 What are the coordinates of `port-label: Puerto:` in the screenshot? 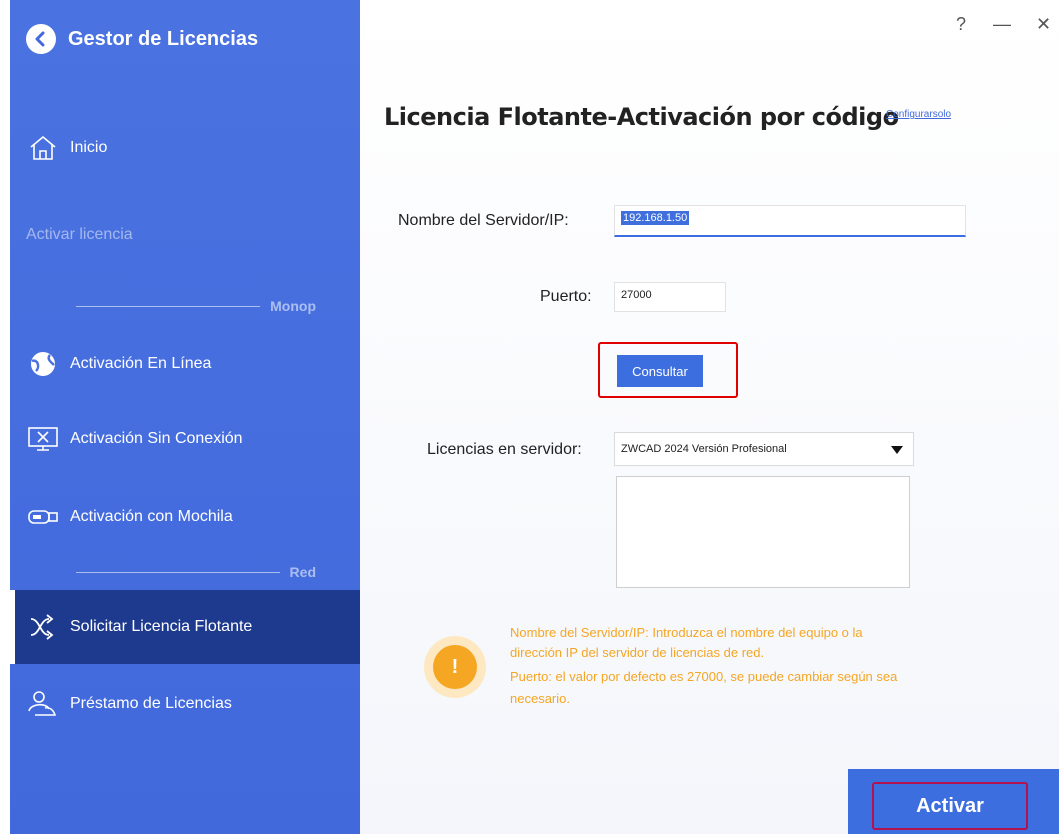 It's located at (566, 296).